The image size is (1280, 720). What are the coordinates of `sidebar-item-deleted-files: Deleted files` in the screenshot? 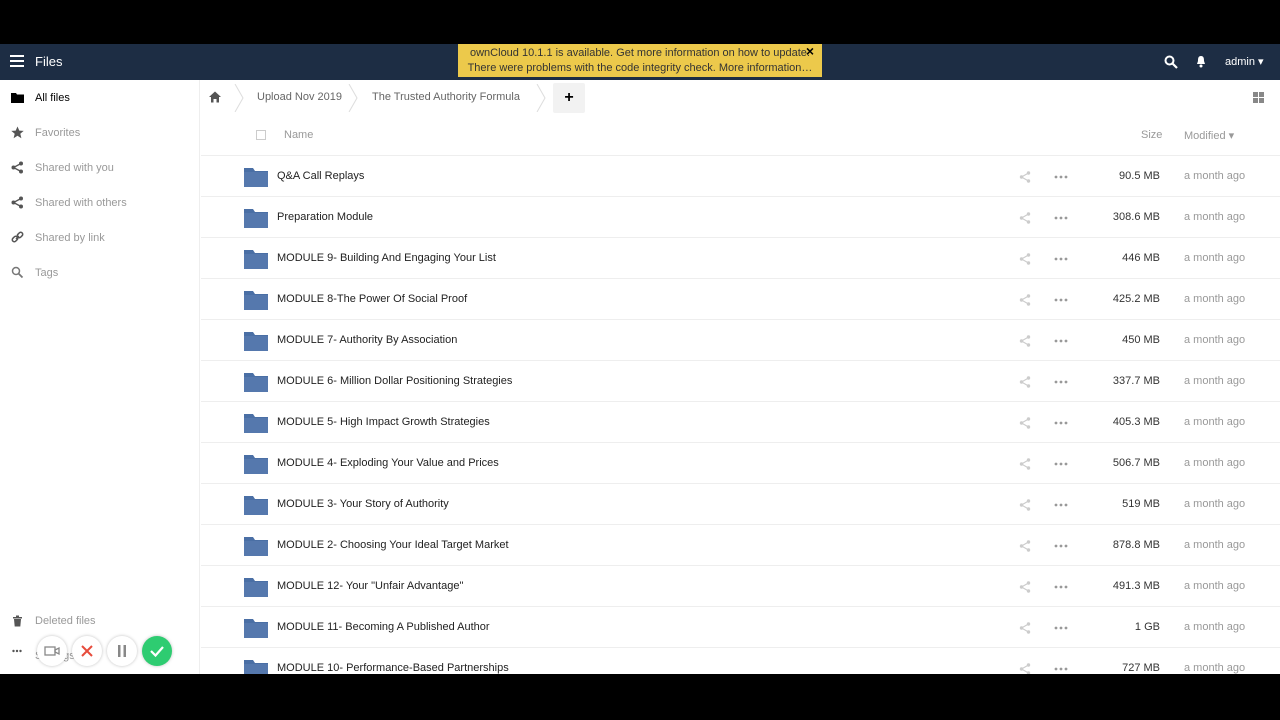 It's located at (100, 621).